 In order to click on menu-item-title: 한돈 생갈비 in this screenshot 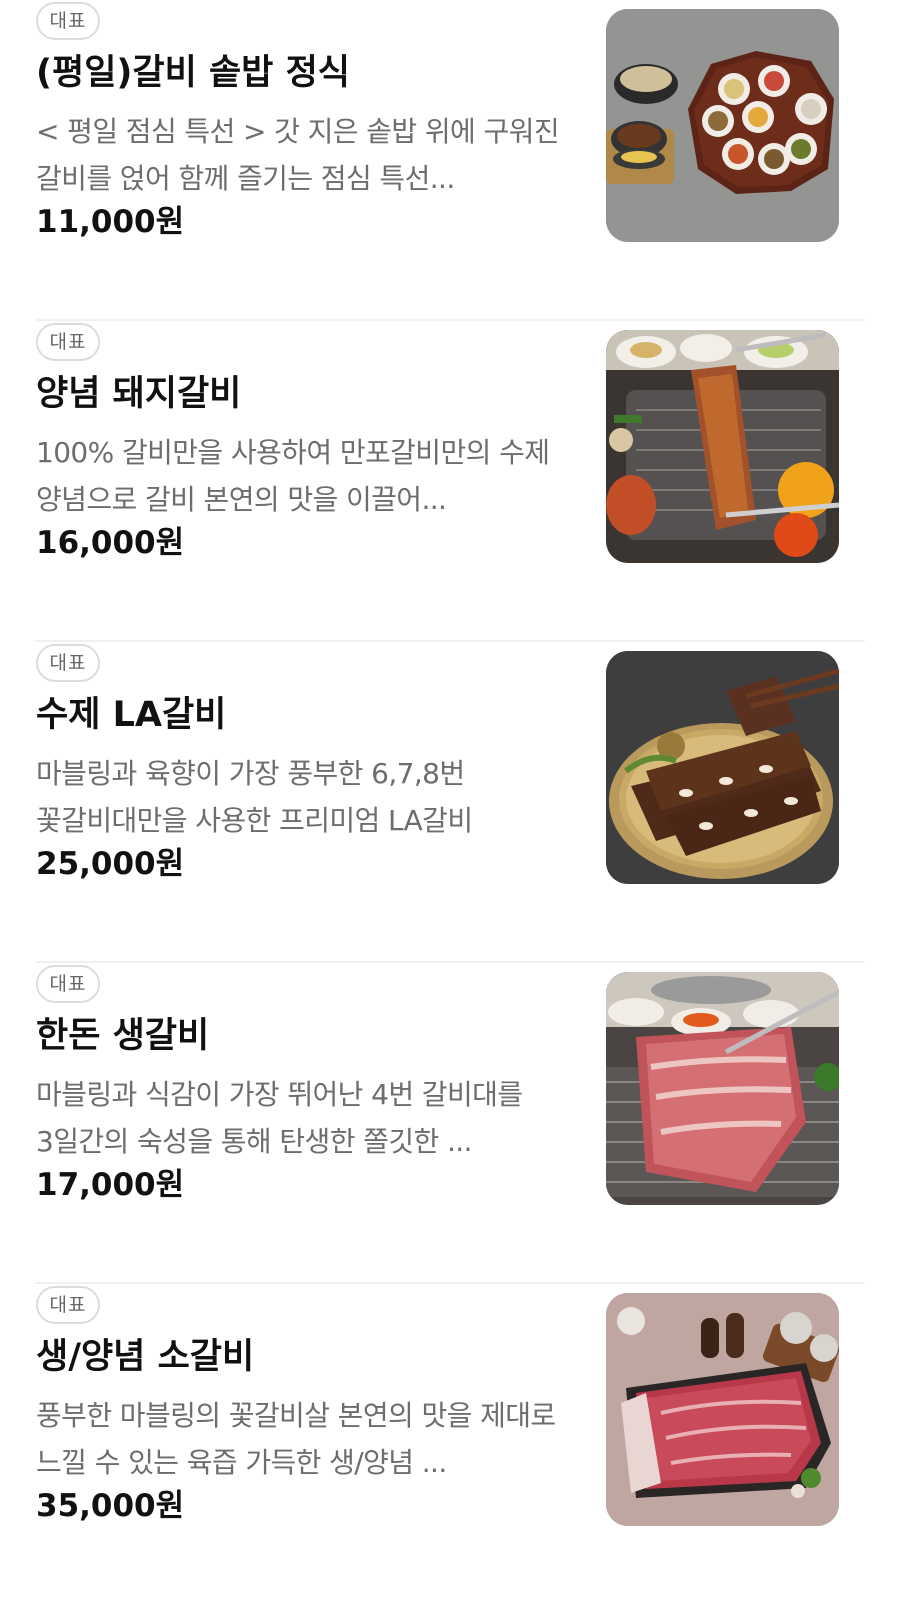, I will do `click(123, 1036)`.